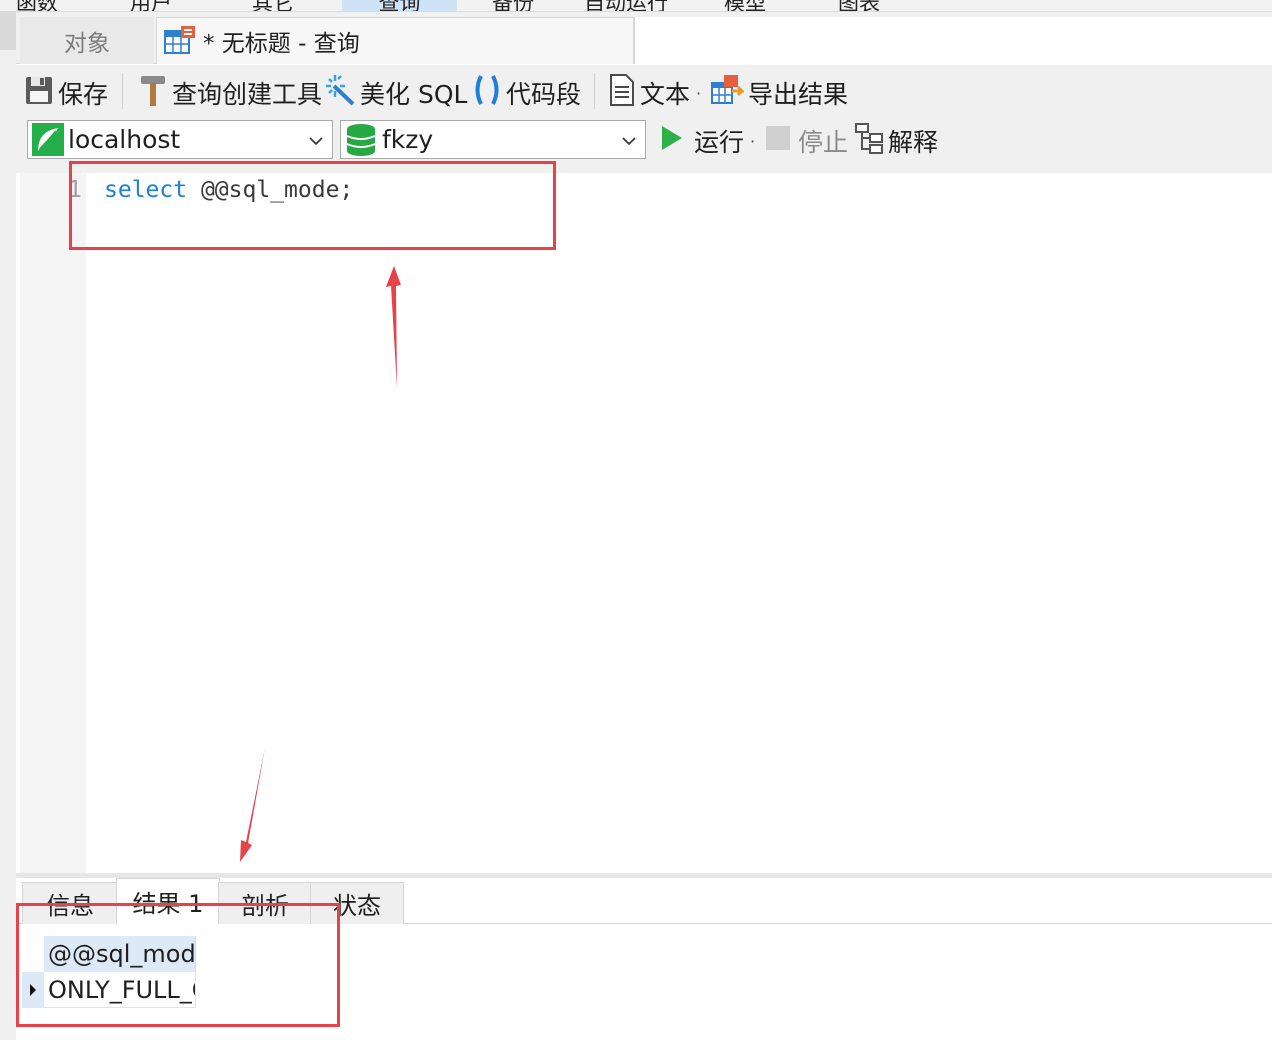 The width and height of the screenshot is (1272, 1040). I want to click on database-value: fkzy, so click(408, 139).